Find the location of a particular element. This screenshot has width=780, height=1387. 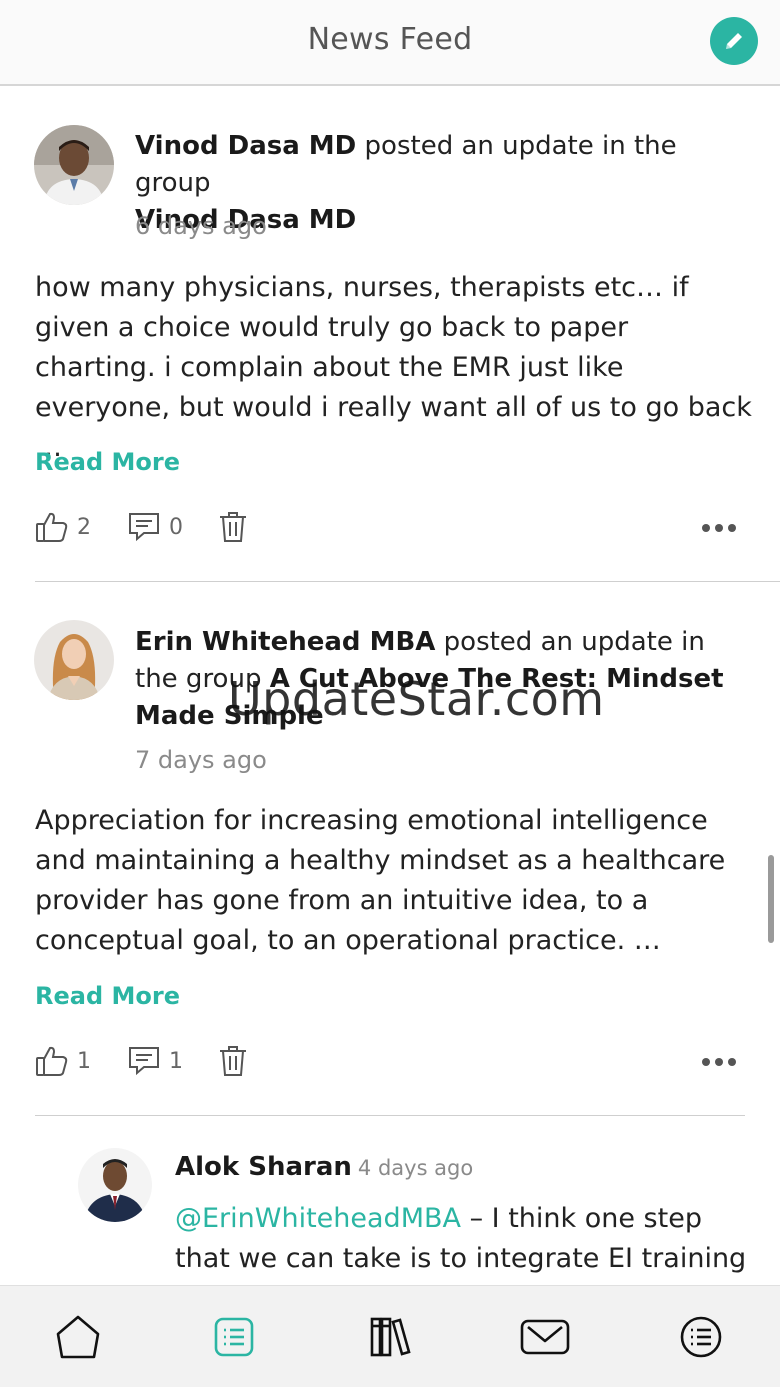

library-icon is located at coordinates (390, 1337).